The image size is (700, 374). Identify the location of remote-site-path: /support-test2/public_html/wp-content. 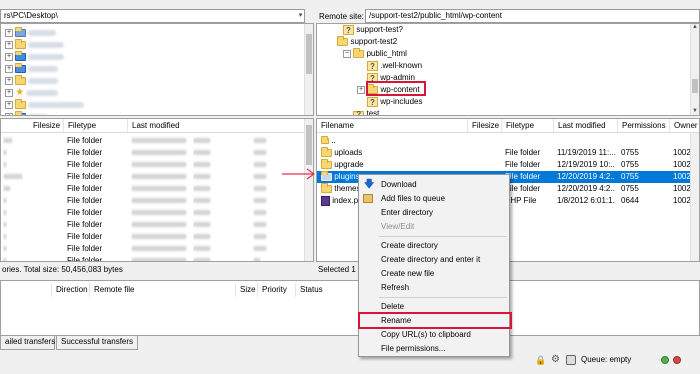
(532, 16).